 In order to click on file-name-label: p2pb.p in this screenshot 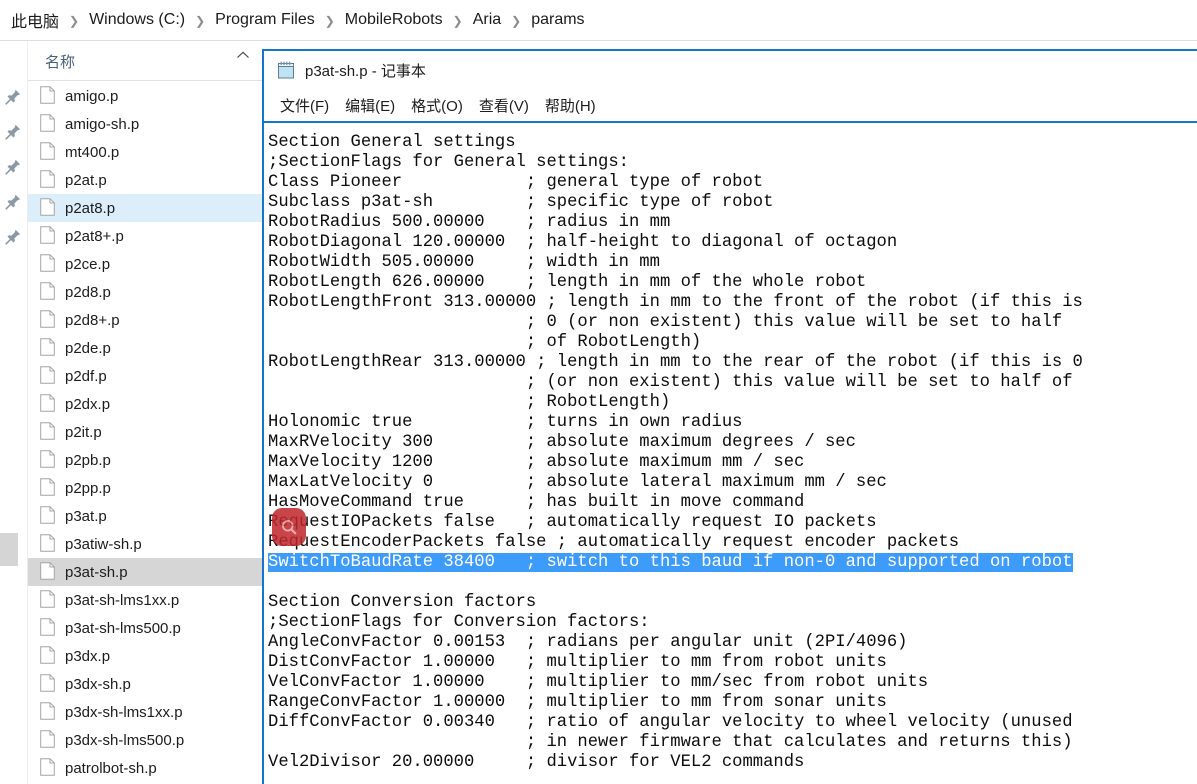, I will do `click(88, 460)`.